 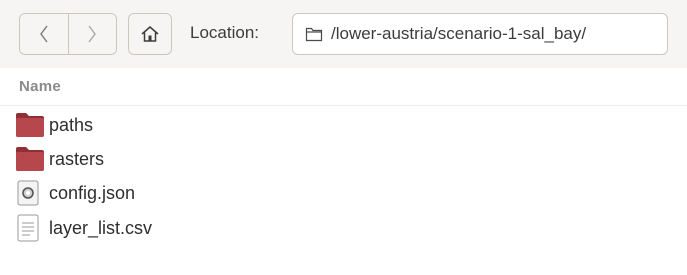 I want to click on list-item-label: paths, so click(x=71, y=124).